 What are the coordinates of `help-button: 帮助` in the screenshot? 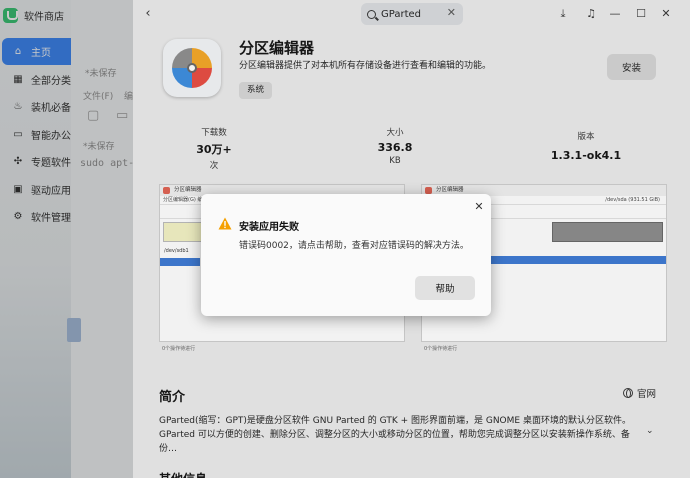 It's located at (445, 288).